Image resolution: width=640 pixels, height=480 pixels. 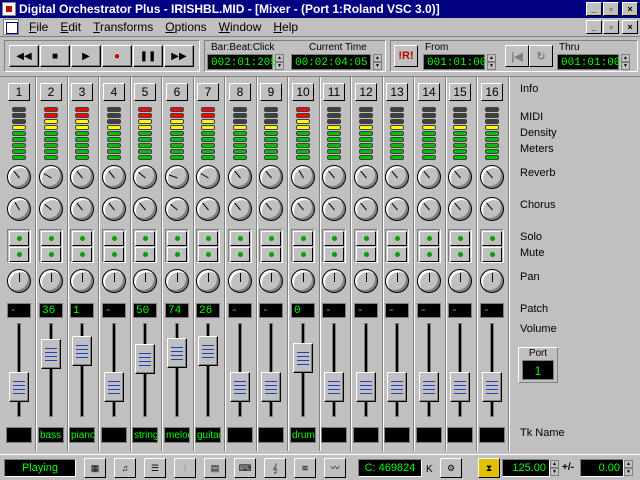 I want to click on menu-edit: Edit, so click(x=70, y=27).